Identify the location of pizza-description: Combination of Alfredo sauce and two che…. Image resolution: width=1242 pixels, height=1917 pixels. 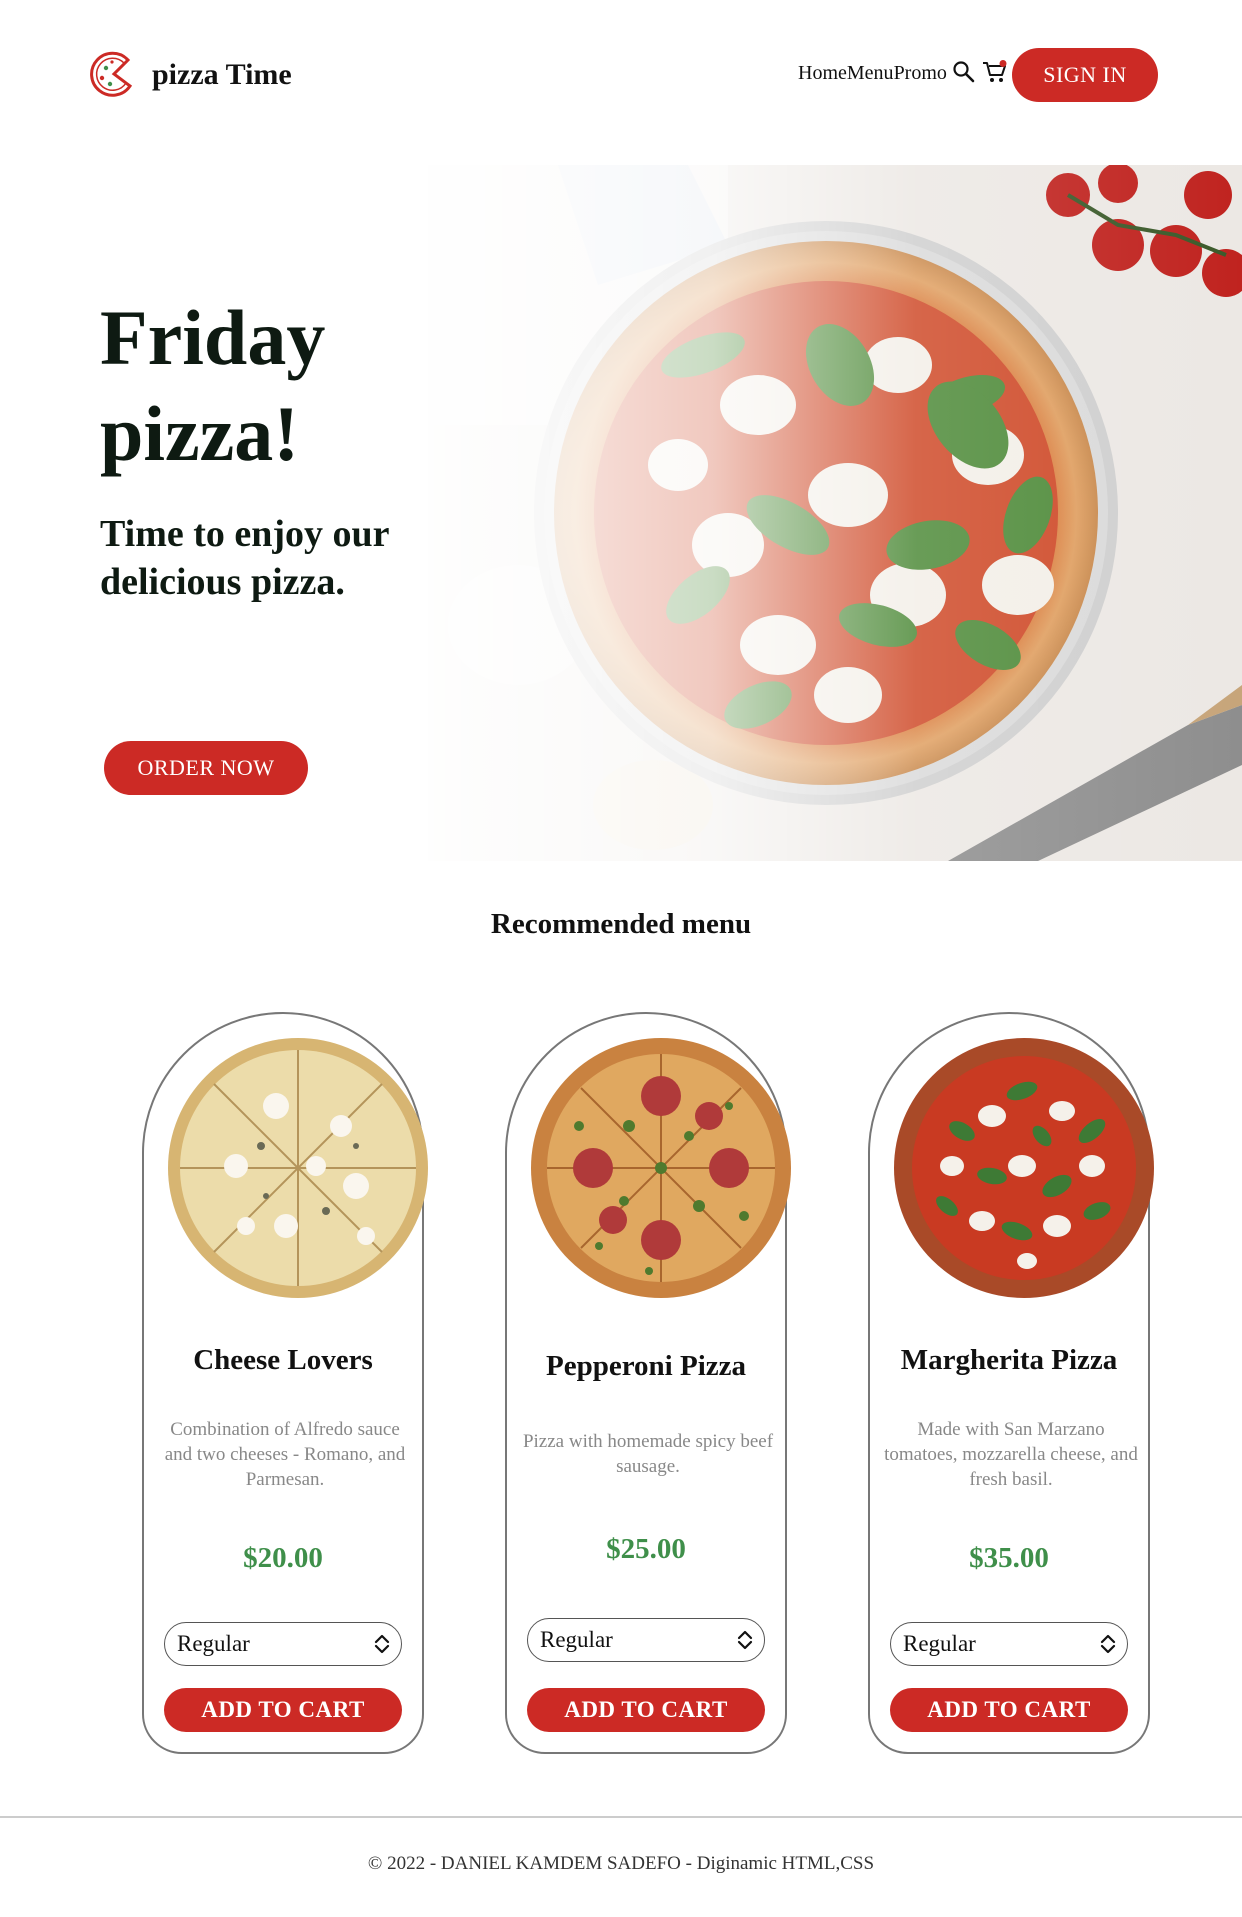
(285, 1454).